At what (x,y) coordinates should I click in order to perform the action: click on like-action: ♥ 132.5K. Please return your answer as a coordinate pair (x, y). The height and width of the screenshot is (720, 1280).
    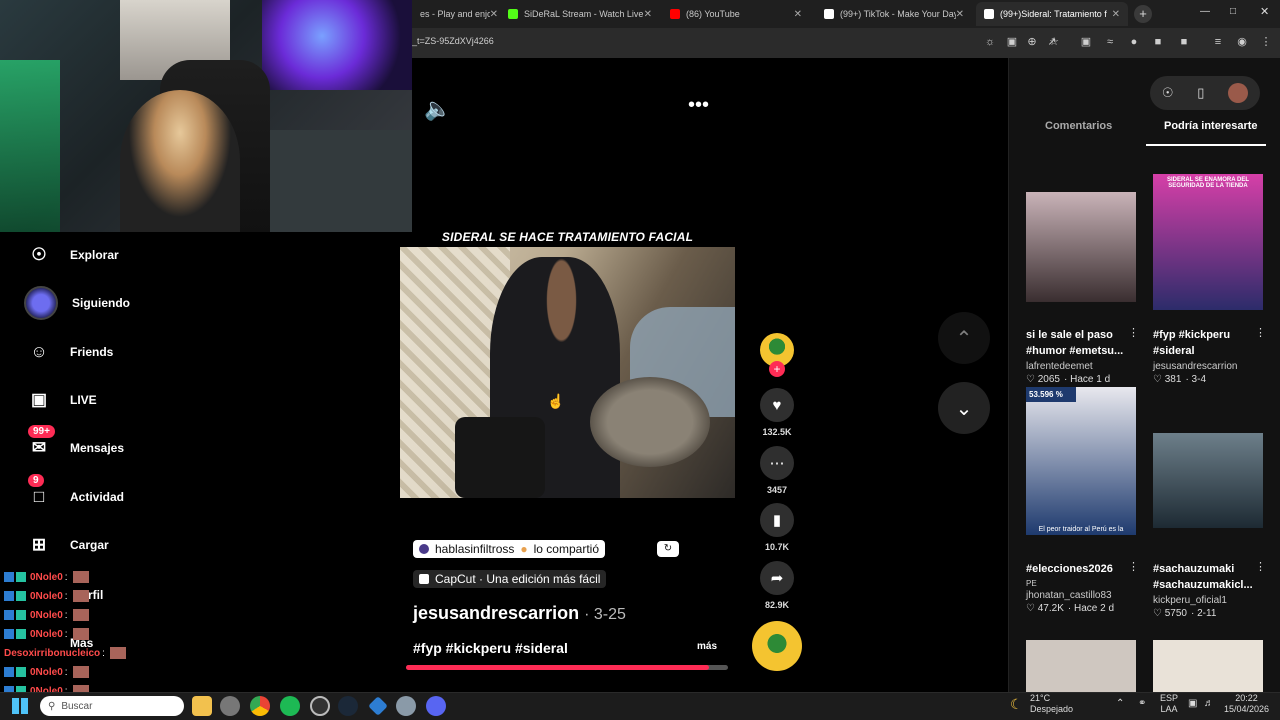
    Looking at the image, I should click on (777, 412).